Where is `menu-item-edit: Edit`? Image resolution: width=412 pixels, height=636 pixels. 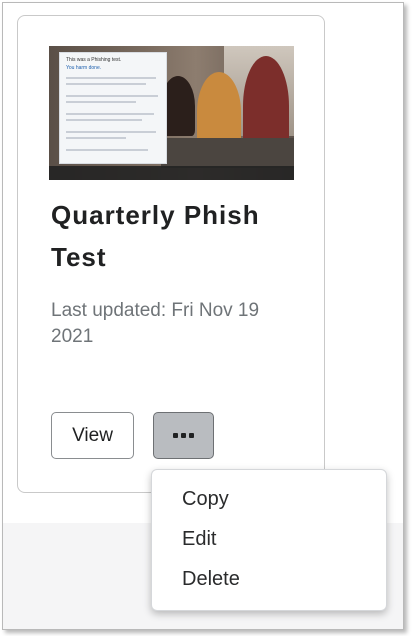
menu-item-edit: Edit is located at coordinates (199, 539).